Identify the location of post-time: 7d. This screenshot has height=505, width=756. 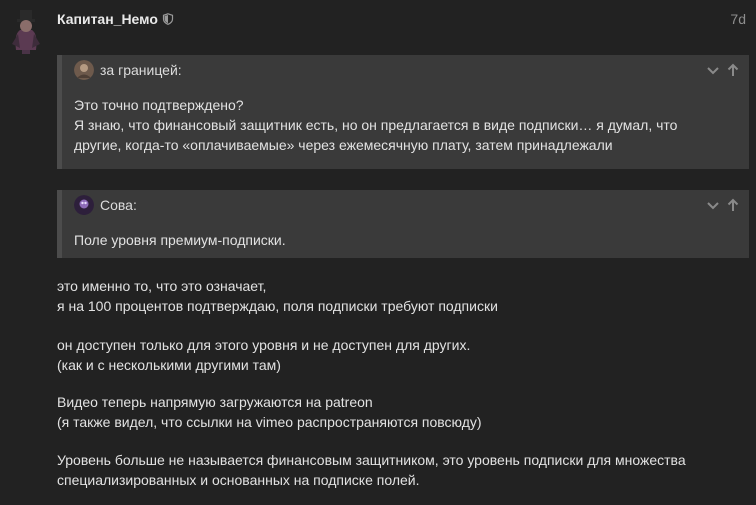
(738, 19).